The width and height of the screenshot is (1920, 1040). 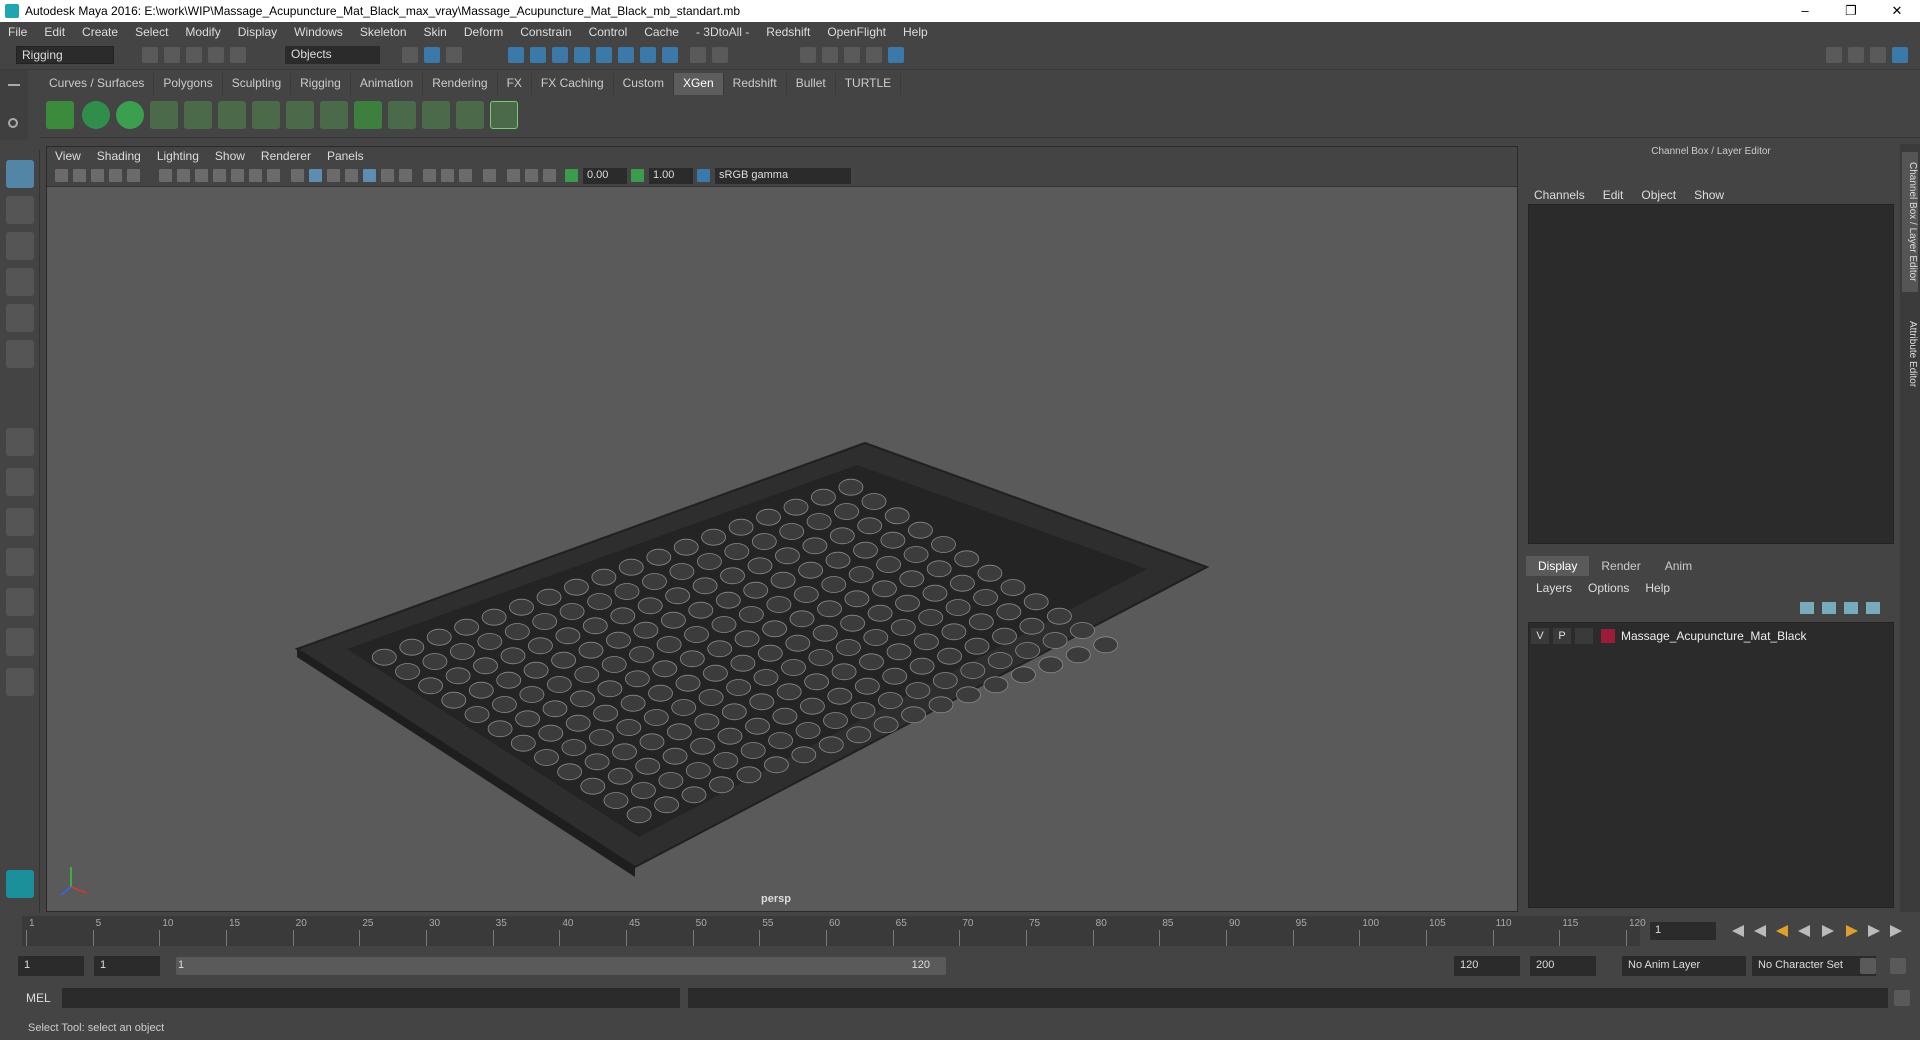 What do you see at coordinates (20, 174) in the screenshot?
I see `select-tool-icon` at bounding box center [20, 174].